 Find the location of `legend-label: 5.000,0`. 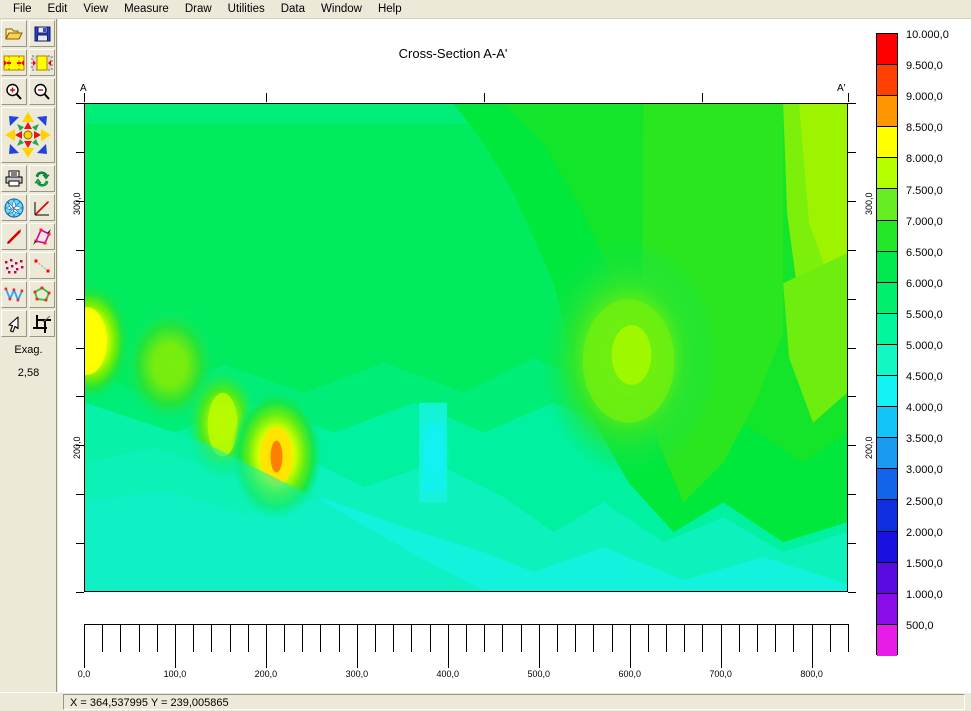

legend-label: 5.000,0 is located at coordinates (924, 346).